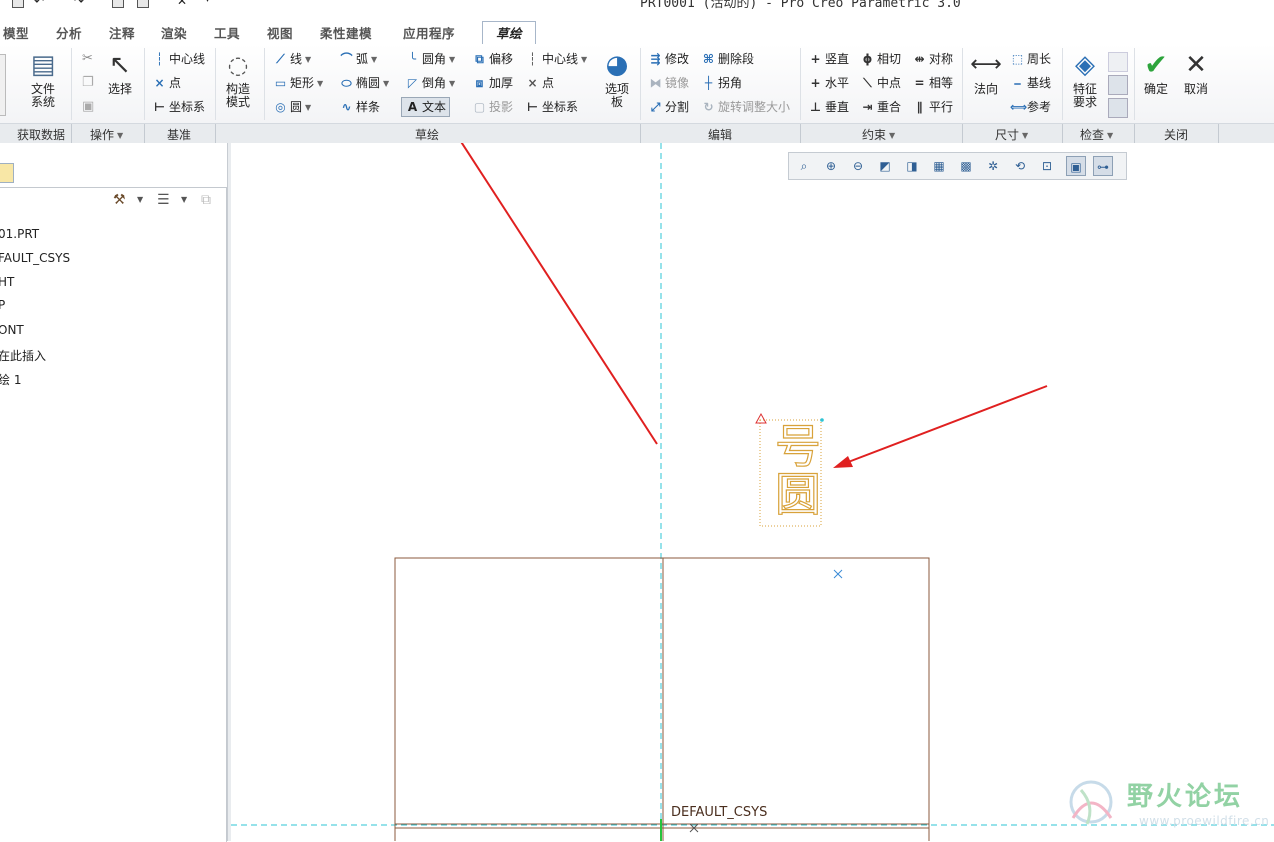  Describe the element at coordinates (932, 59) in the screenshot. I see `symmetric-constraint-button: ⇹ 对称` at that location.